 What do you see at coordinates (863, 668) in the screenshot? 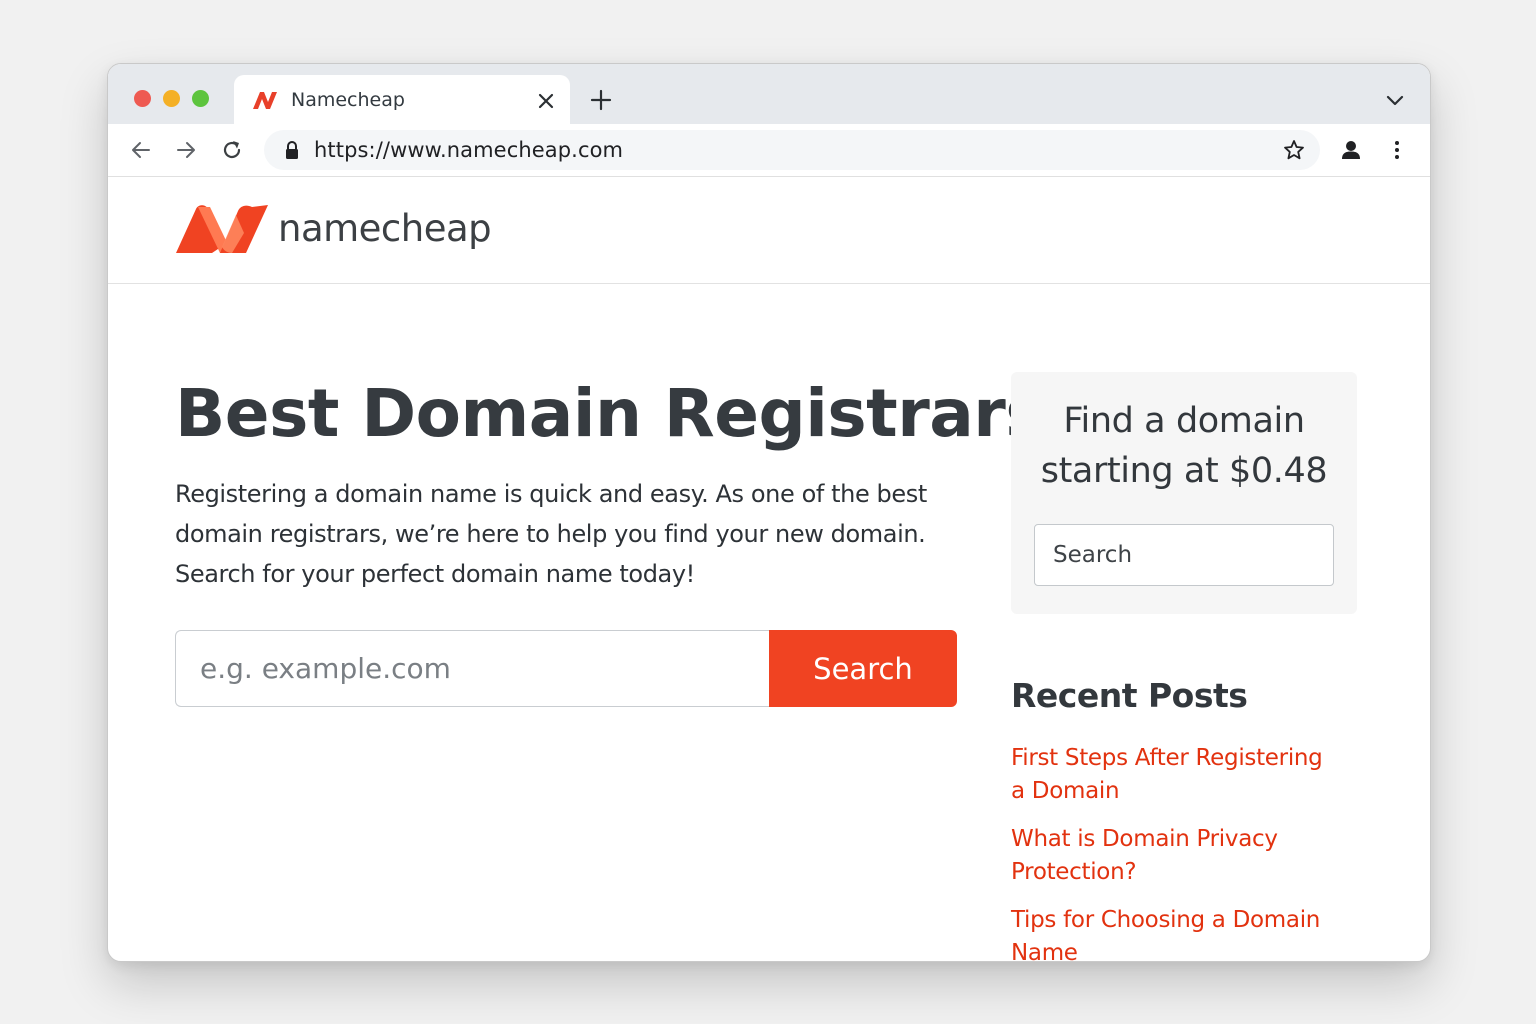
I see `domain-search-button: Search` at bounding box center [863, 668].